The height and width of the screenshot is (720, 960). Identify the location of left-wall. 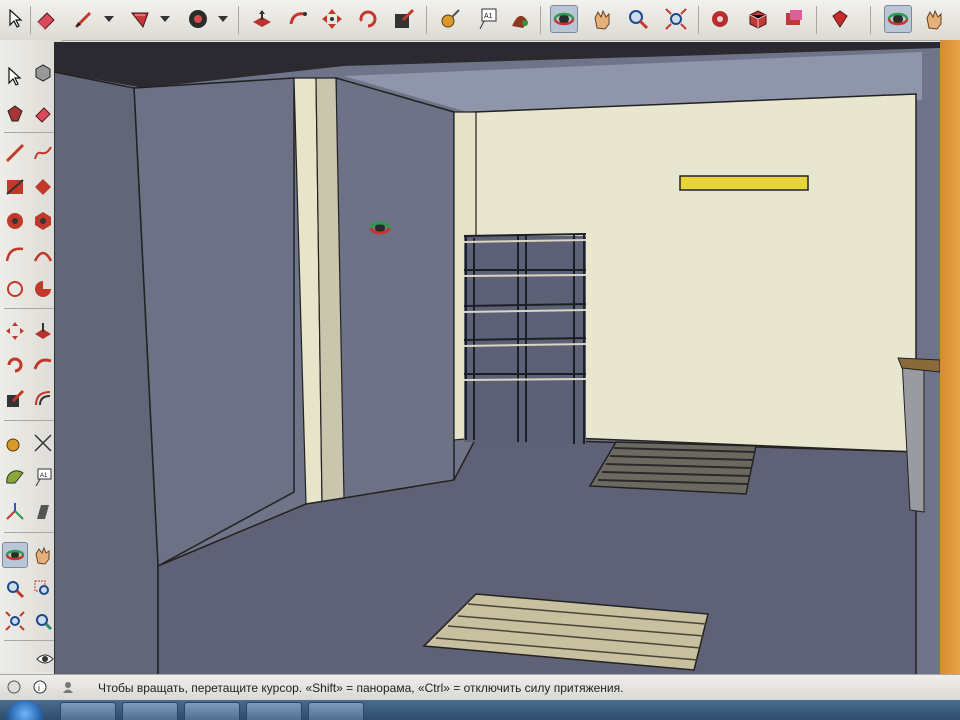
(214, 322).